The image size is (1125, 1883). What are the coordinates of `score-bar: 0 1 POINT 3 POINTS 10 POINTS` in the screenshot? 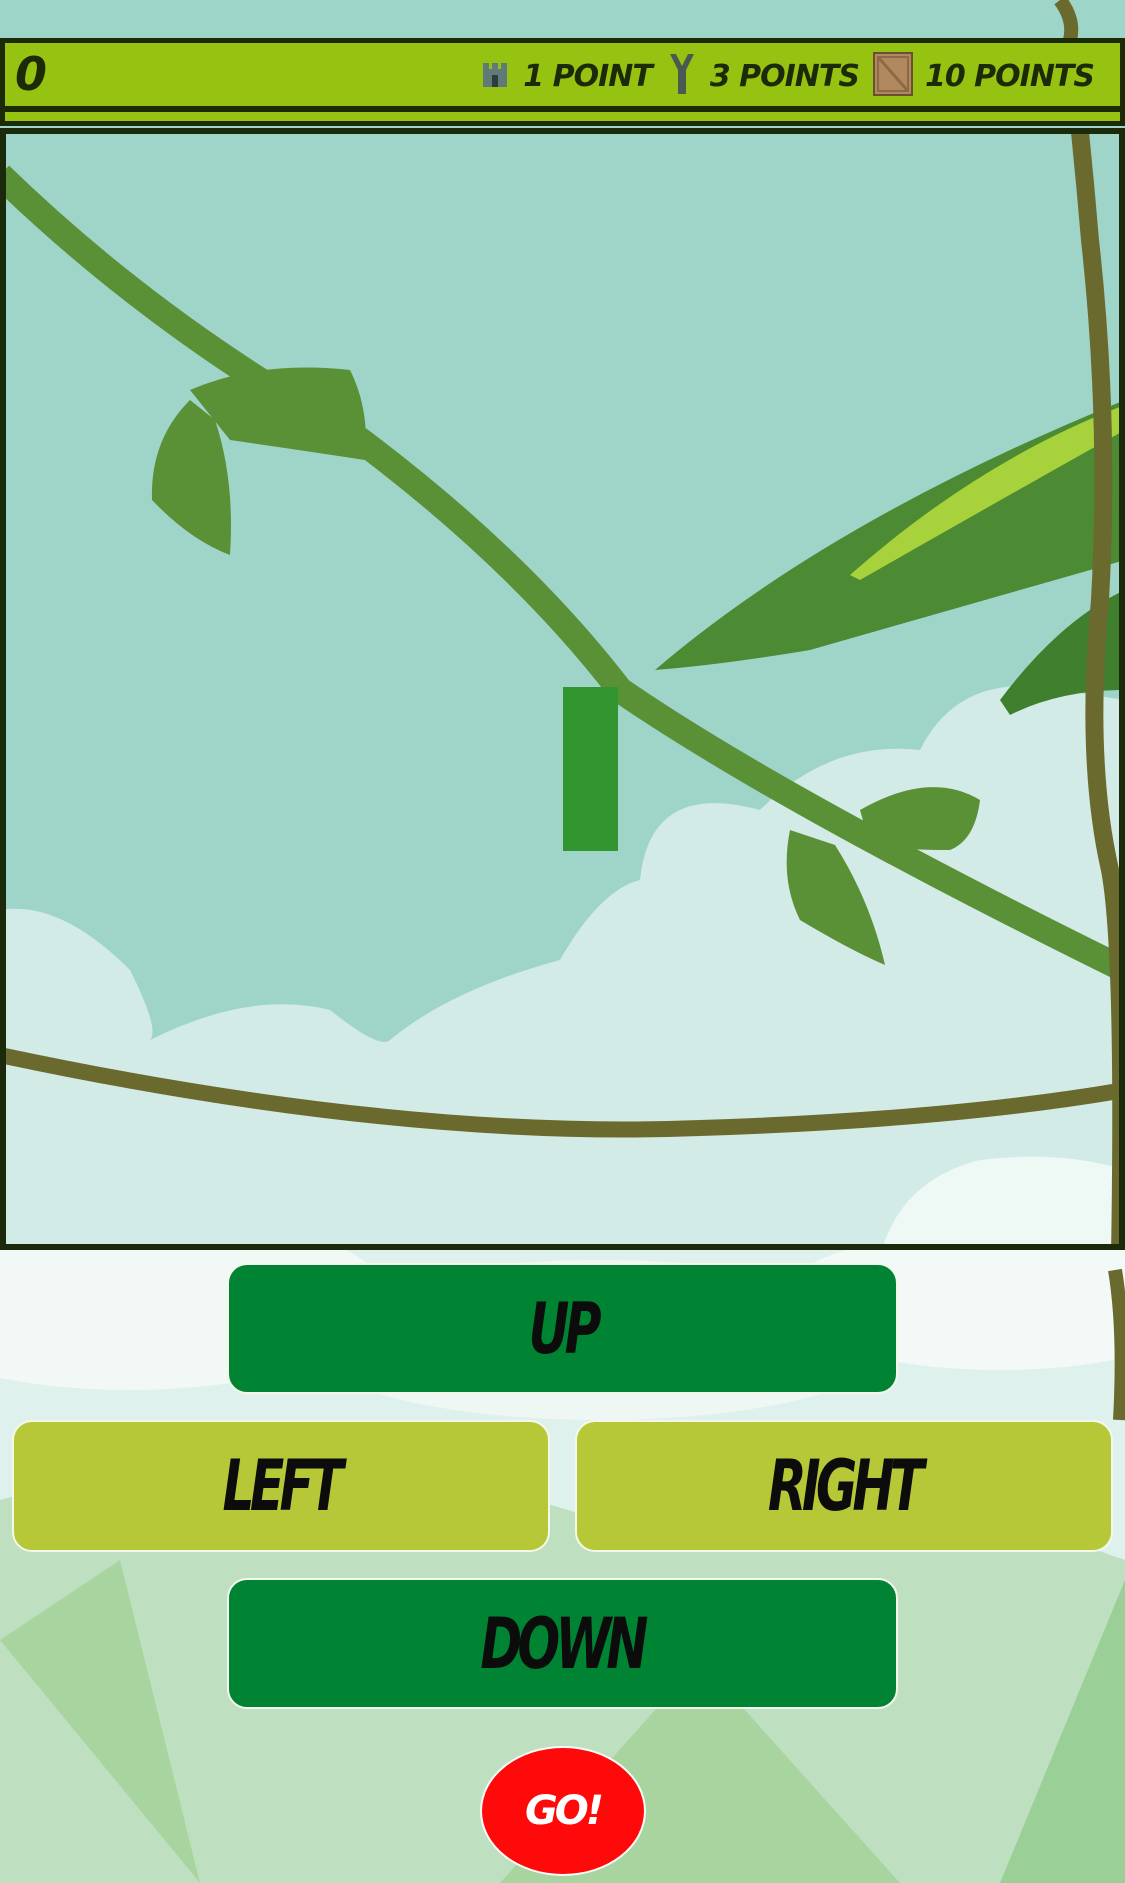 It's located at (562, 82).